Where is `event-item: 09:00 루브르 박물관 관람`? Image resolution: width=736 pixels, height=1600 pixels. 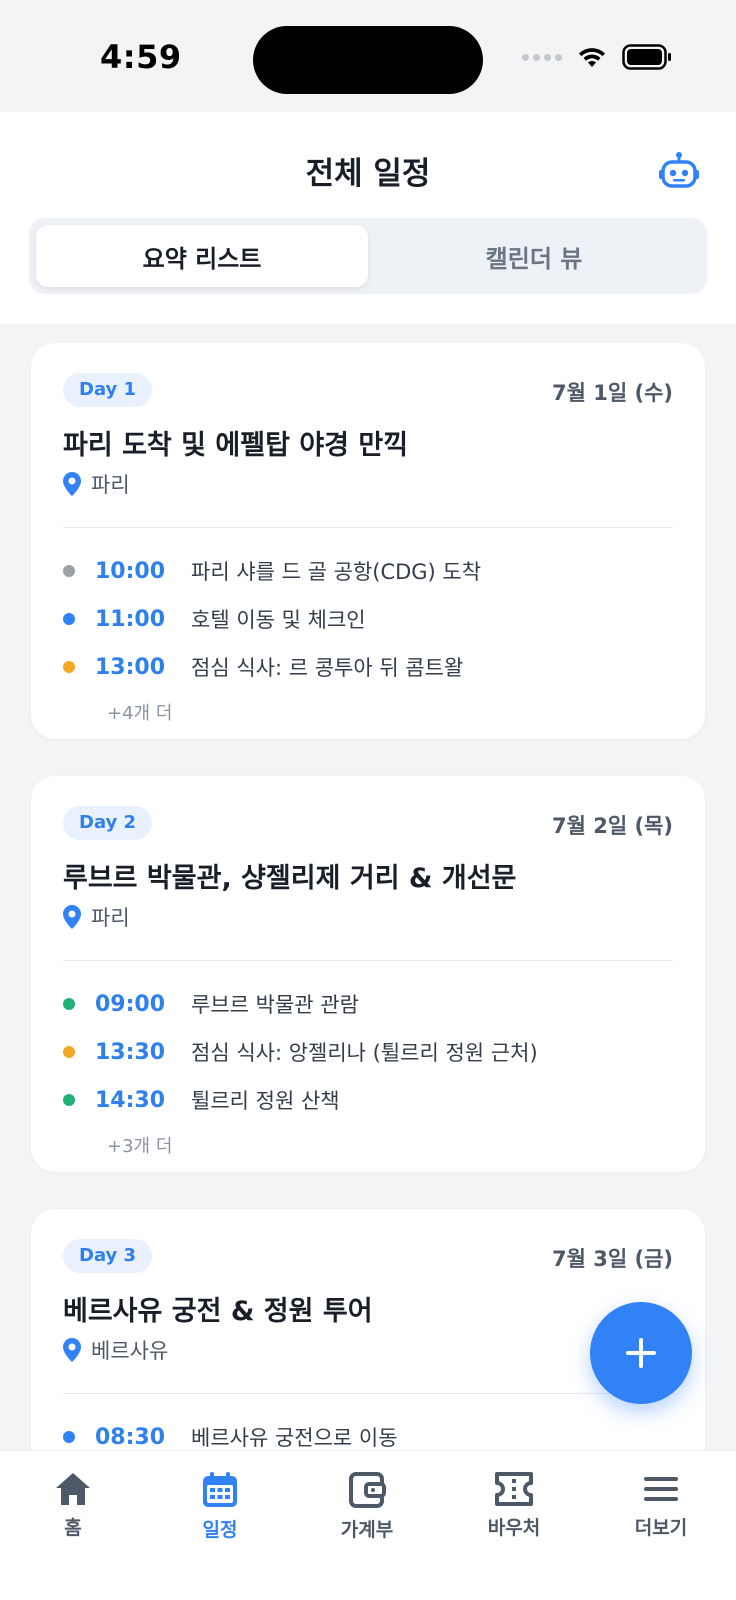 event-item: 09:00 루브르 박물관 관람 is located at coordinates (368, 1004).